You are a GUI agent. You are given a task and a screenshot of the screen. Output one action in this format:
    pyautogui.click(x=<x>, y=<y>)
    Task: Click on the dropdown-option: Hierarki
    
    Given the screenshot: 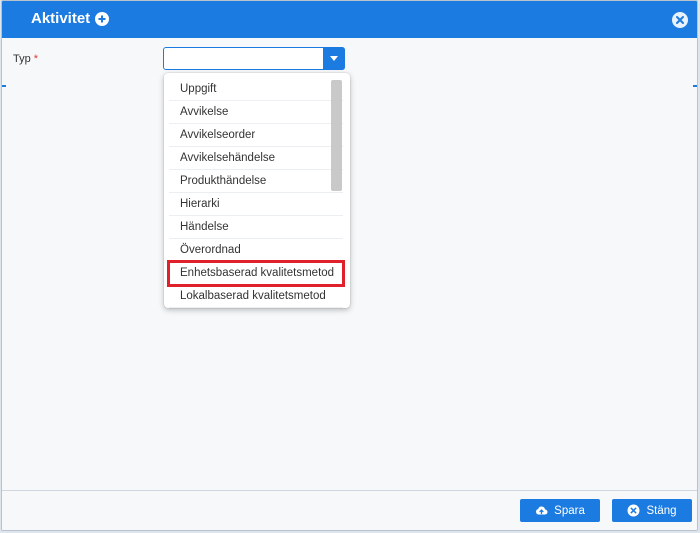 What is the action you would take?
    pyautogui.click(x=256, y=204)
    